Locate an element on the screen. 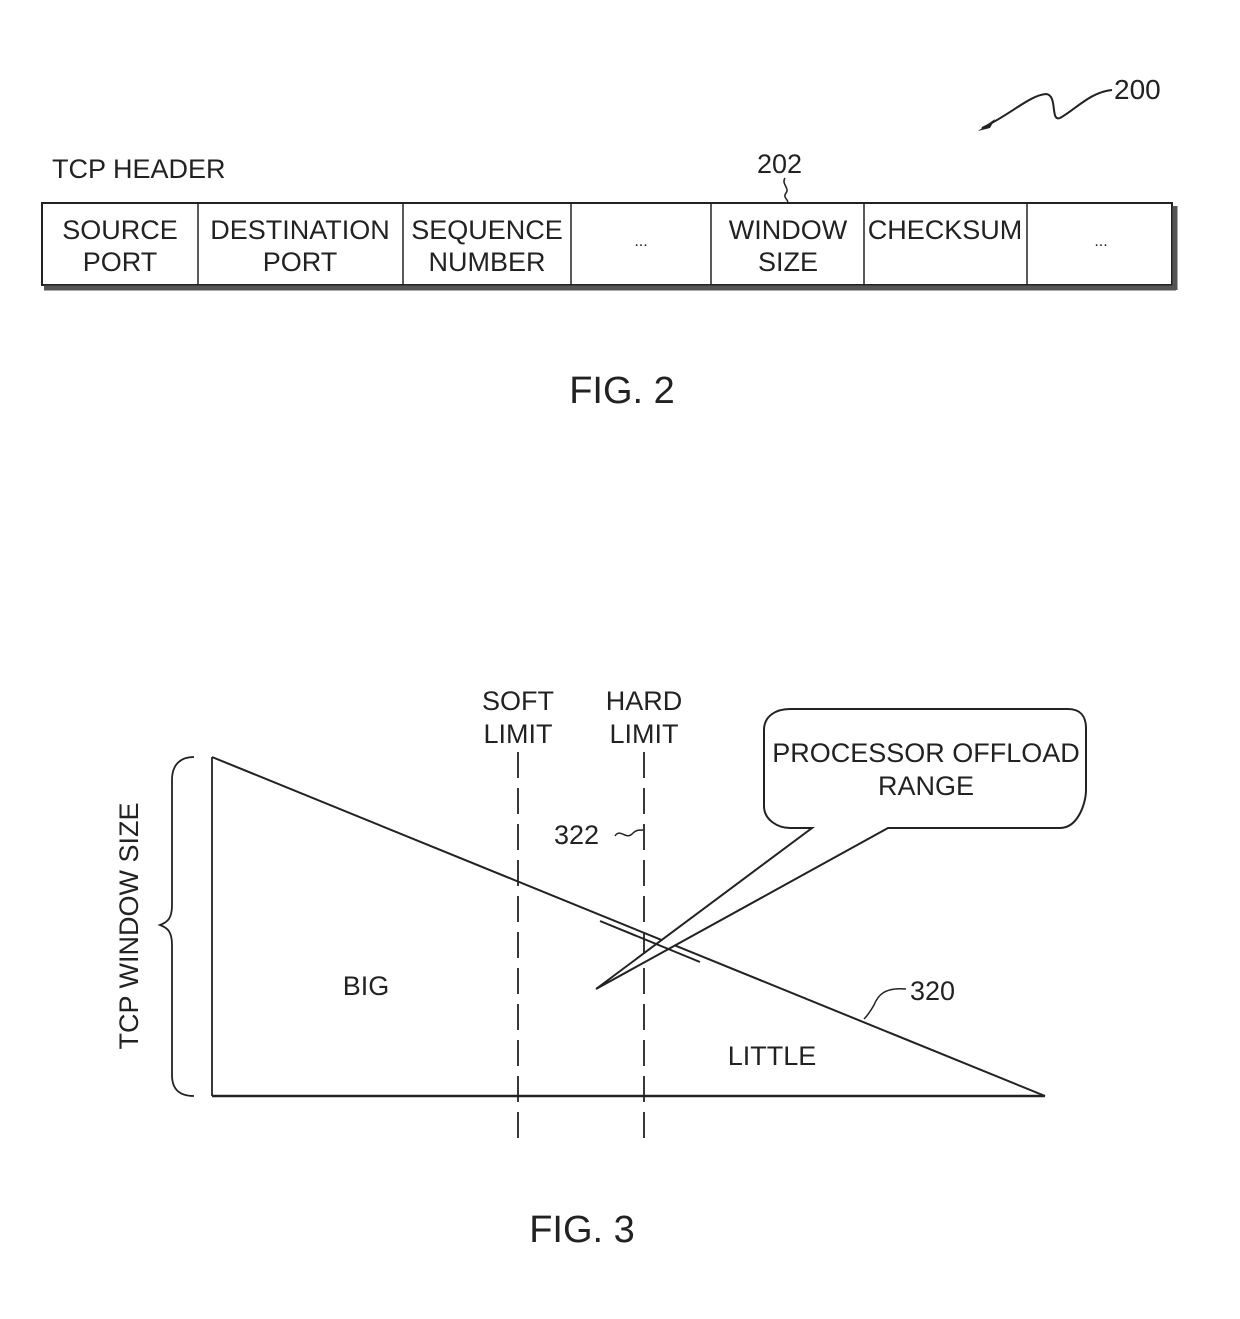  ref-322-leader is located at coordinates (629, 833).